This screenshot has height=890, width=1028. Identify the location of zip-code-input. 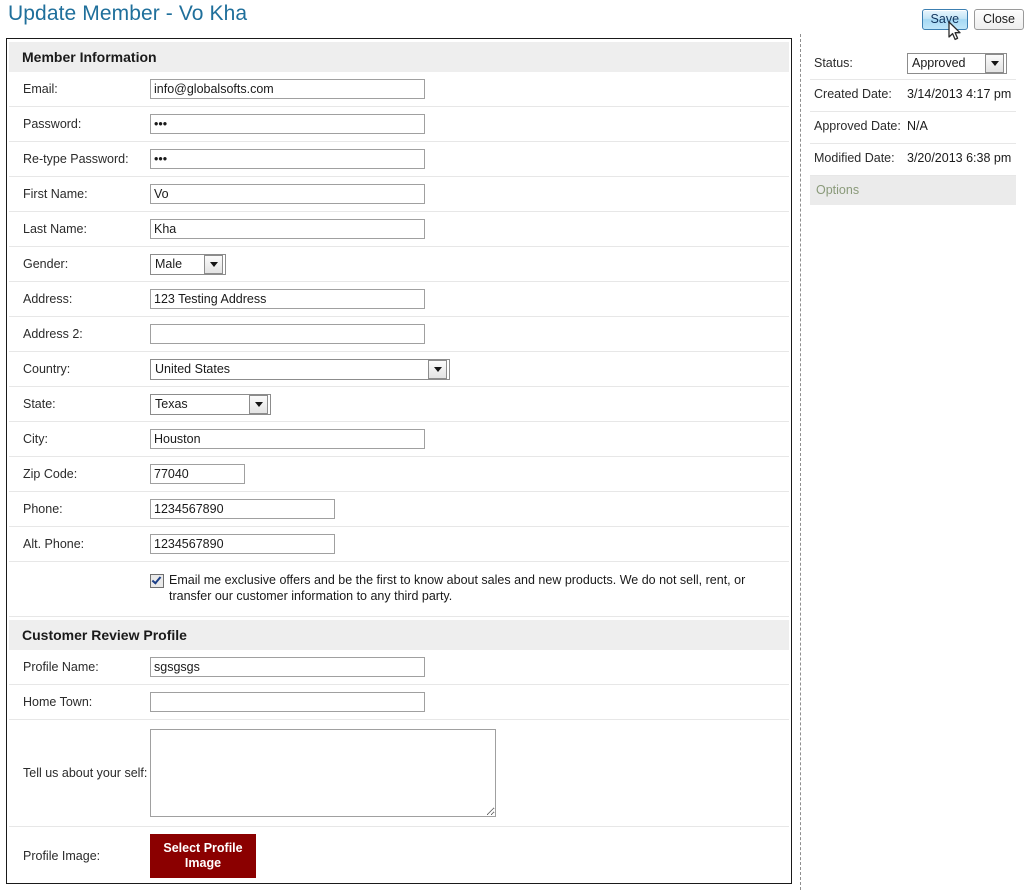
(197, 474).